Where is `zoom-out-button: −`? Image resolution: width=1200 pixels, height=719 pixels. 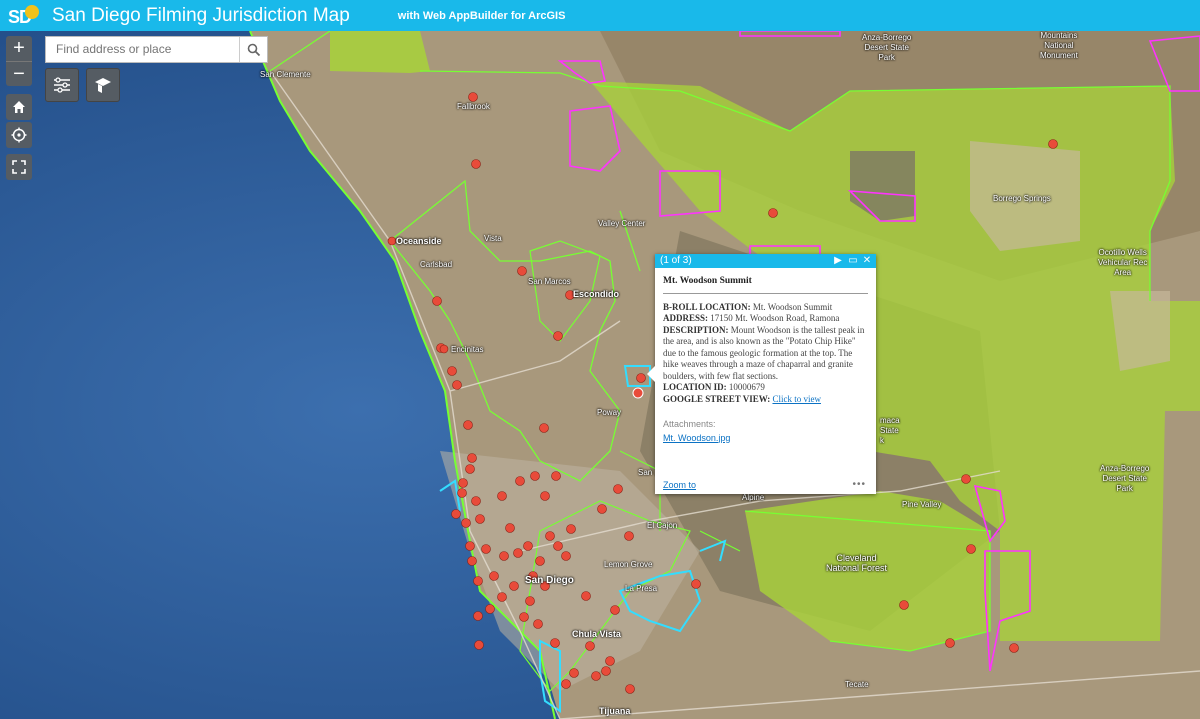 zoom-out-button: − is located at coordinates (19, 74).